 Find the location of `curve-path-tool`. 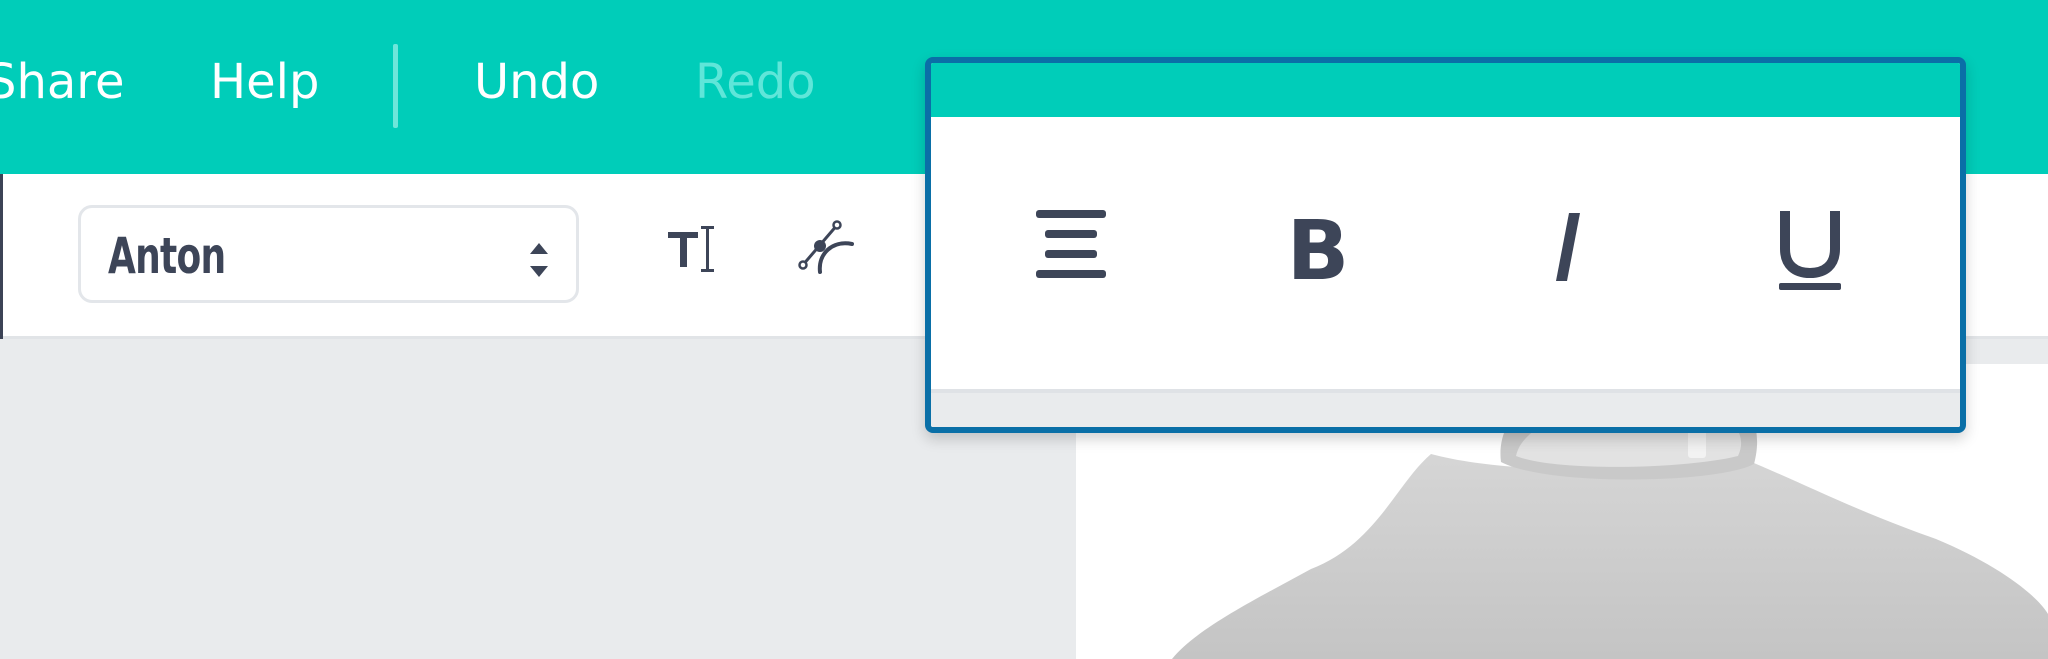

curve-path-tool is located at coordinates (828, 248).